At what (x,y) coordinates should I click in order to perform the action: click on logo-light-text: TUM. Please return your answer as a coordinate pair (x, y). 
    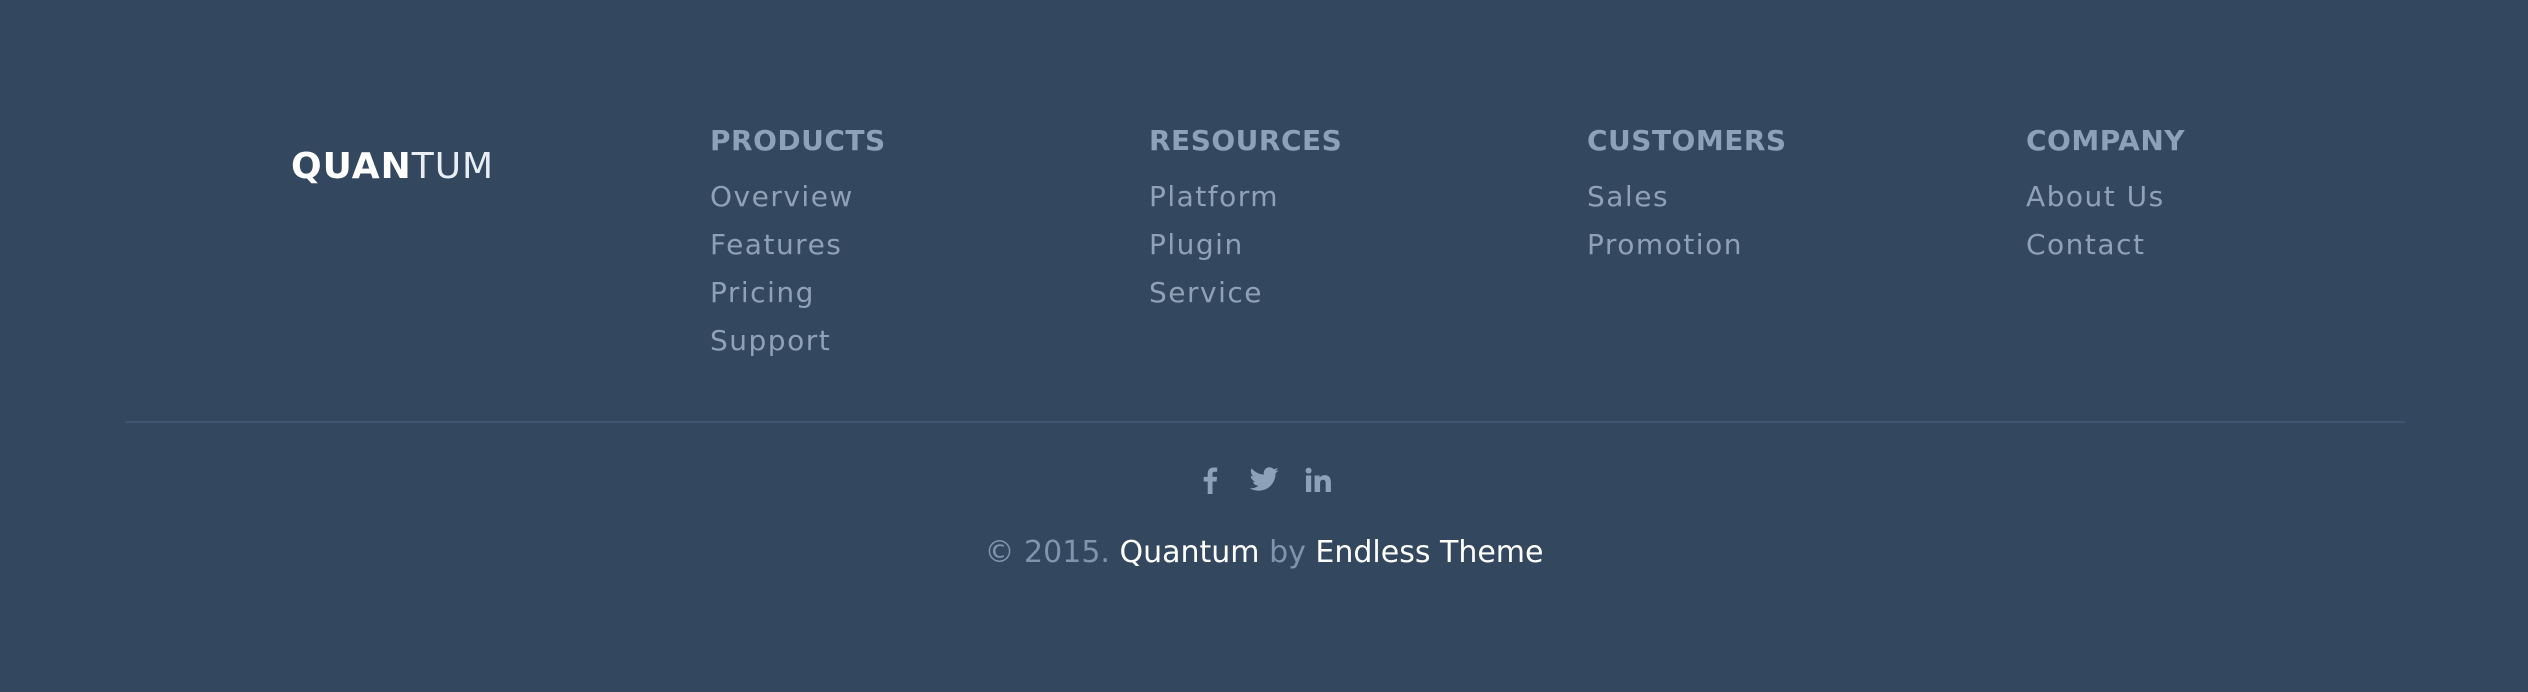
    Looking at the image, I should click on (453, 166).